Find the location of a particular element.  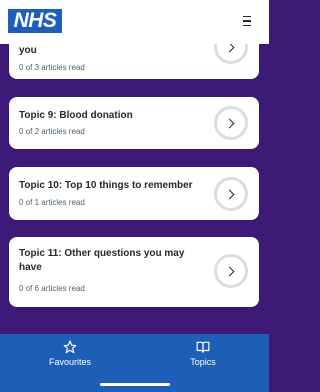

topic-progress: 0 of 3 articles read is located at coordinates (52, 67).